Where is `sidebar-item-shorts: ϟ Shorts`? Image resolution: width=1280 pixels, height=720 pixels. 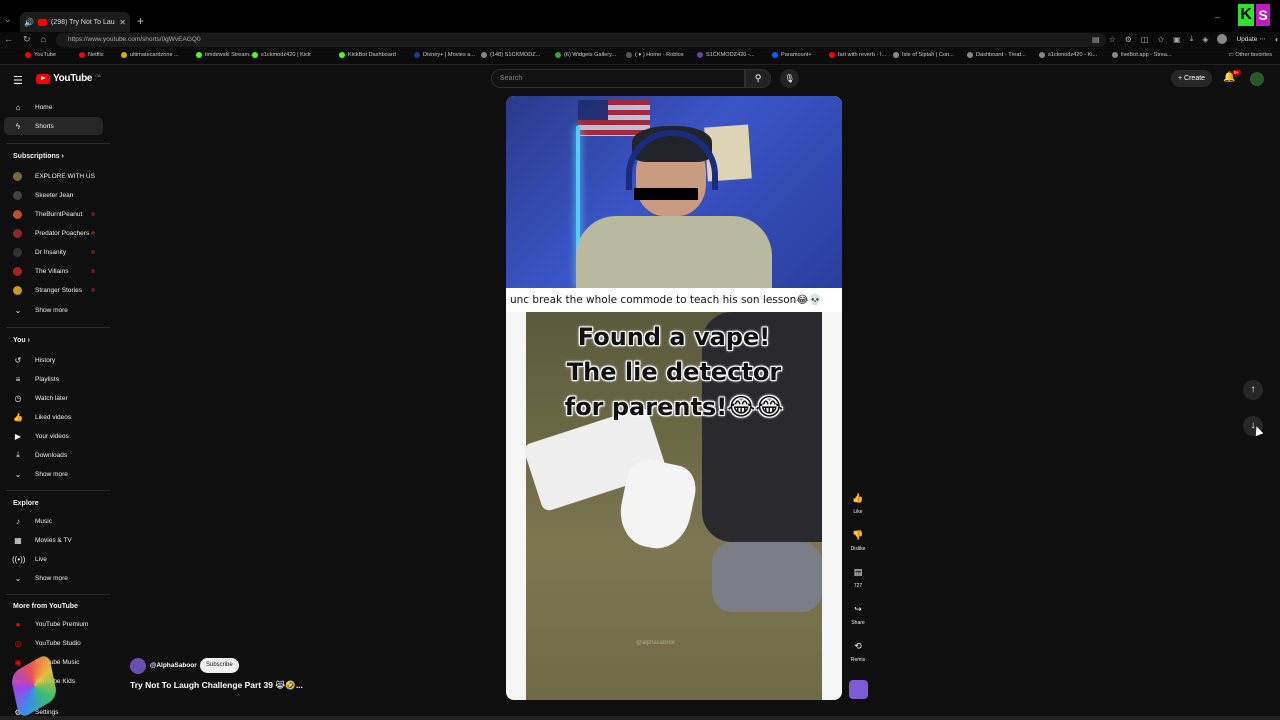
sidebar-item-shorts: ϟ Shorts is located at coordinates (53, 126).